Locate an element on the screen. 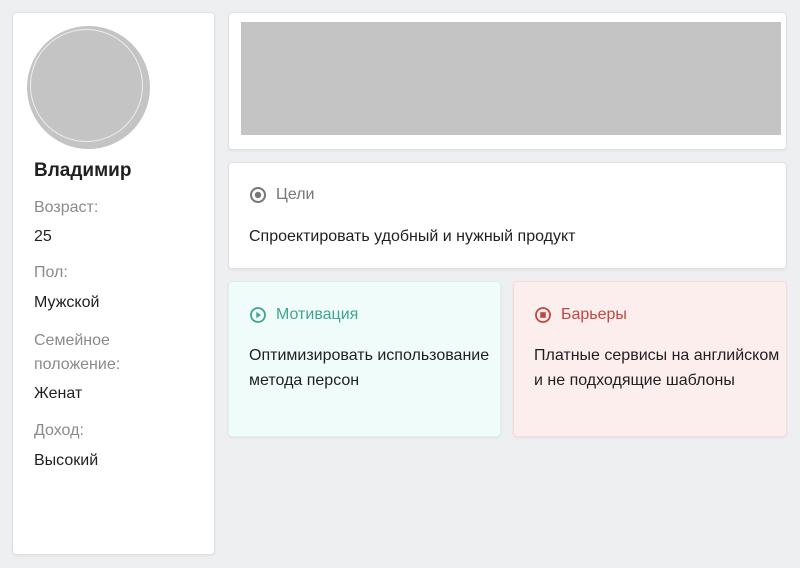  barriers-header: Барьеры is located at coordinates (580, 315).